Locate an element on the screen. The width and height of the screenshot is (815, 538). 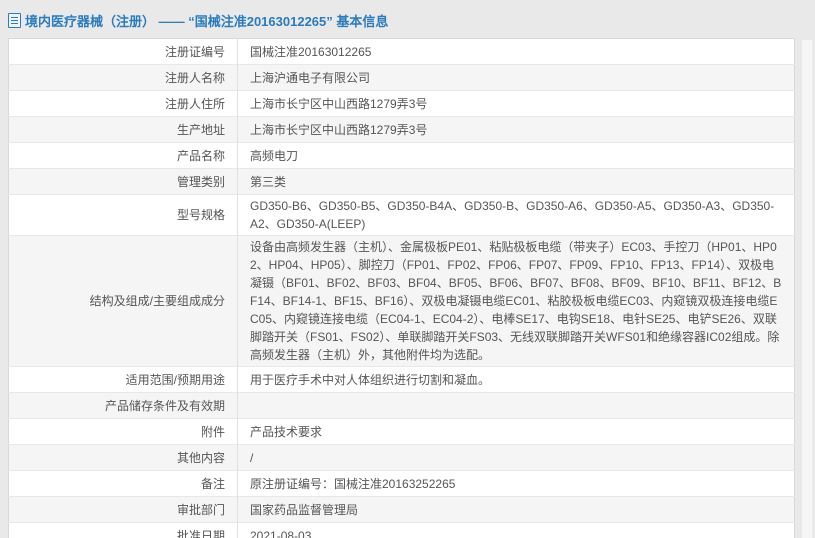
table-row: 注册证编号 国械注准20163012265 is located at coordinates (402, 51).